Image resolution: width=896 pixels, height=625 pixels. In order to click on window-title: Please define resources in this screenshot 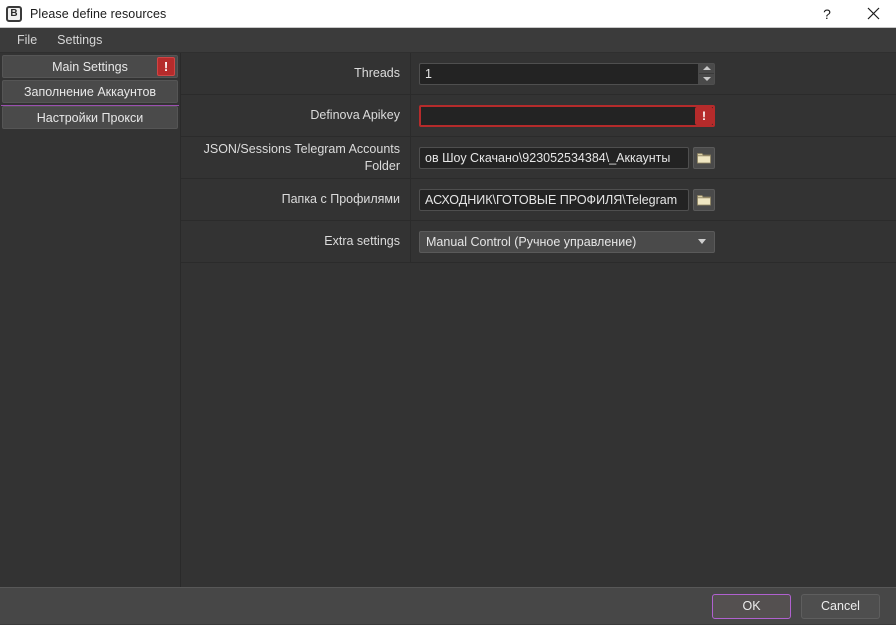, I will do `click(98, 13)`.